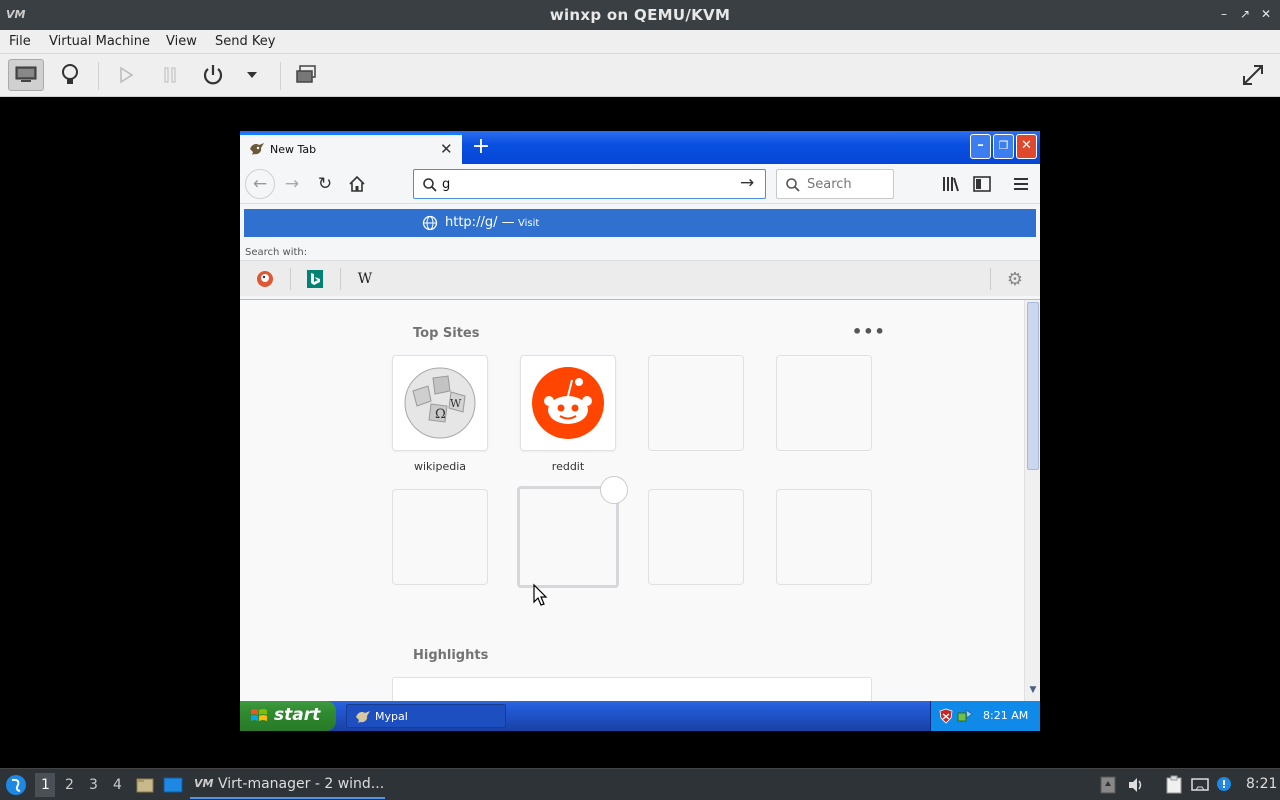 The image size is (1280, 800). Describe the element at coordinates (252, 75) in the screenshot. I see `dropdown-arrow-icon` at that location.